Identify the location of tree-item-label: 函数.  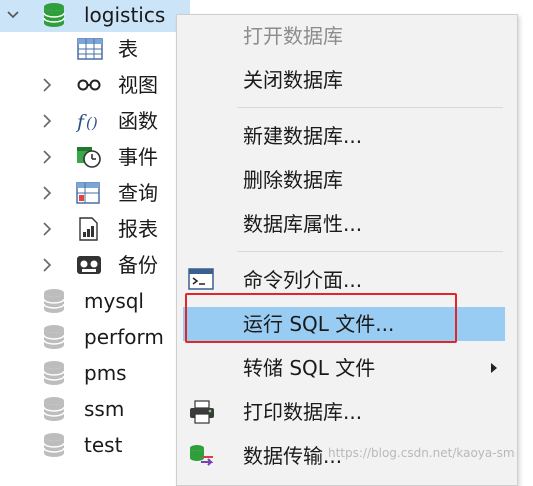
(138, 121).